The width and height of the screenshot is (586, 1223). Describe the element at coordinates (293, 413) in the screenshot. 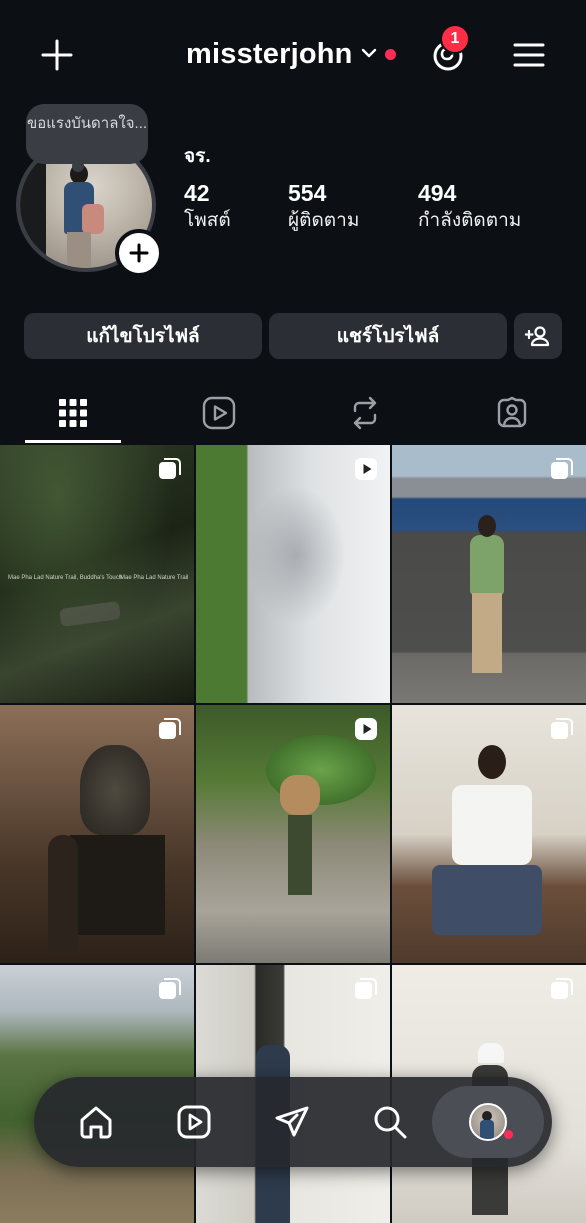

I see `profile-tabs` at that location.